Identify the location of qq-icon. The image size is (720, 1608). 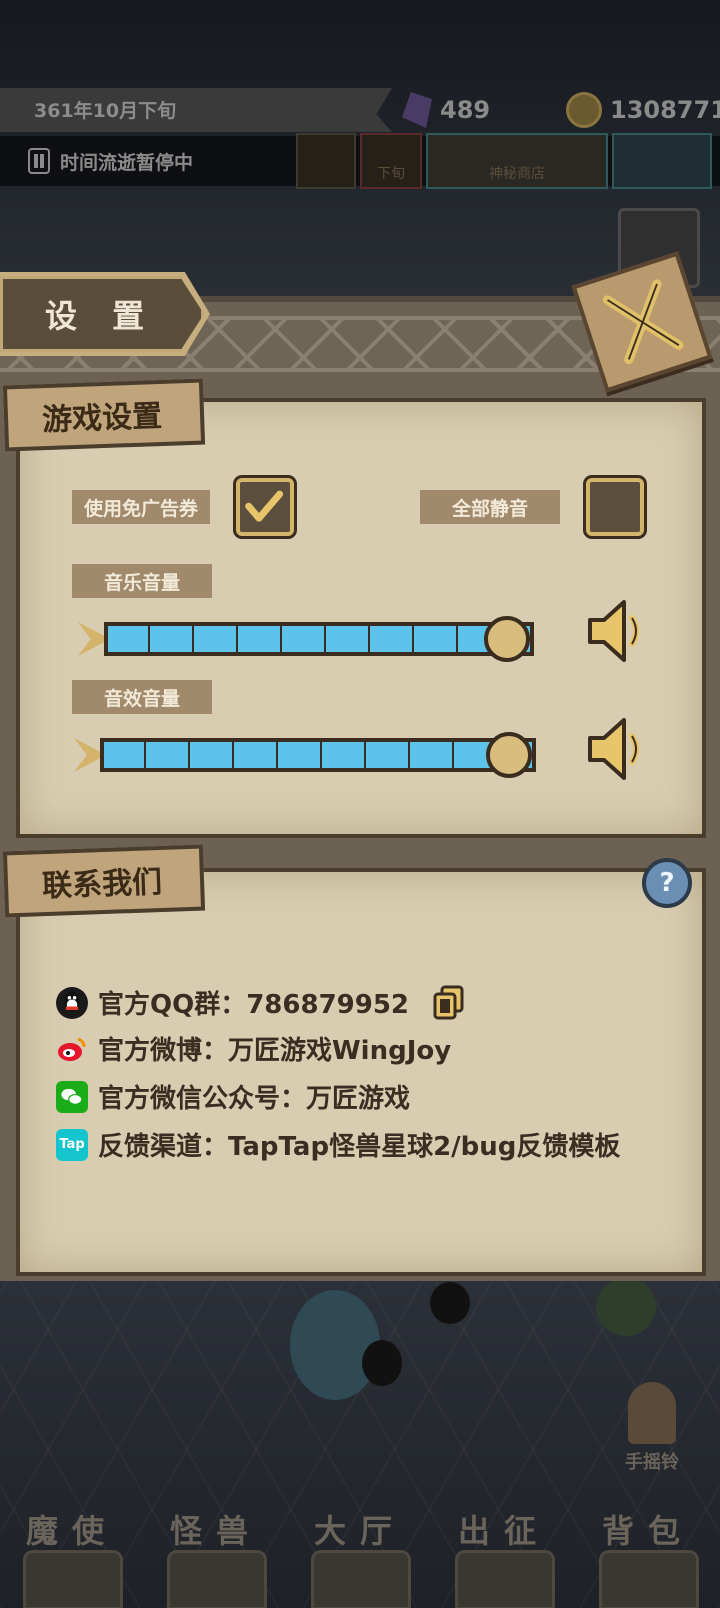
(72, 1002).